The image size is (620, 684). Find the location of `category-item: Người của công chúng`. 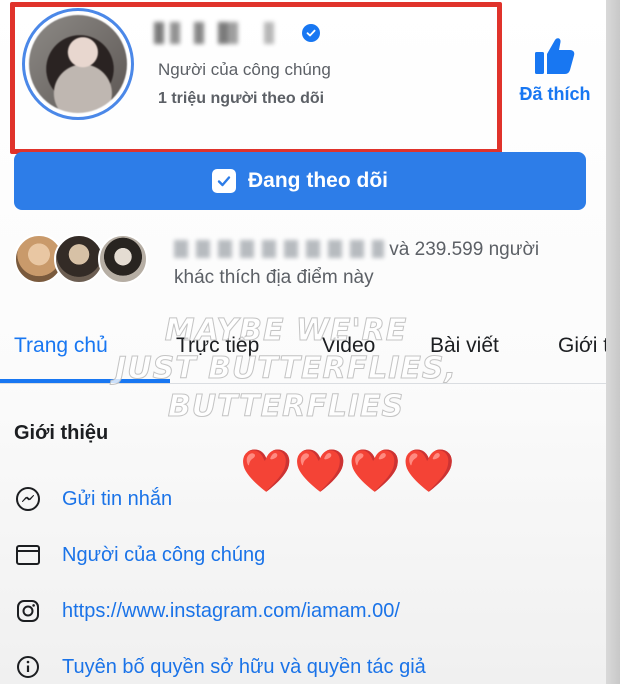

category-item: Người của công chúng is located at coordinates (139, 555).